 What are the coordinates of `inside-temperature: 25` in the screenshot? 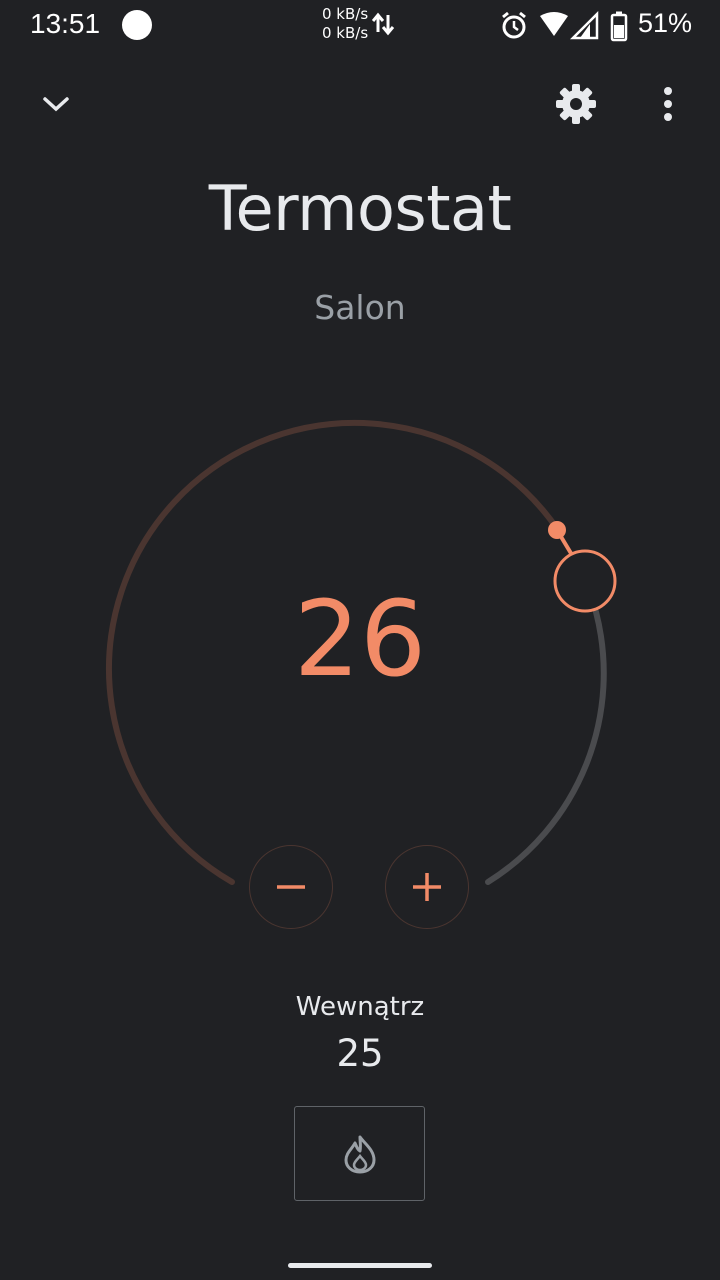 It's located at (360, 1053).